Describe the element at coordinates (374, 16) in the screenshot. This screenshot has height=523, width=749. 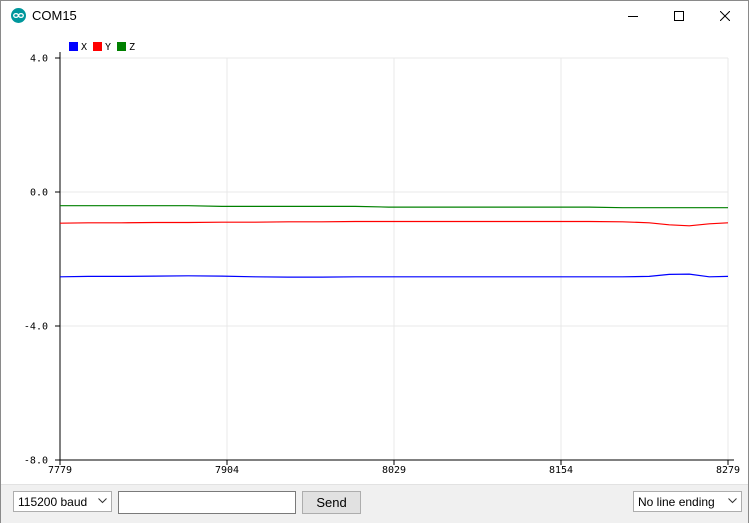
I see `title-bar: COM15` at that location.